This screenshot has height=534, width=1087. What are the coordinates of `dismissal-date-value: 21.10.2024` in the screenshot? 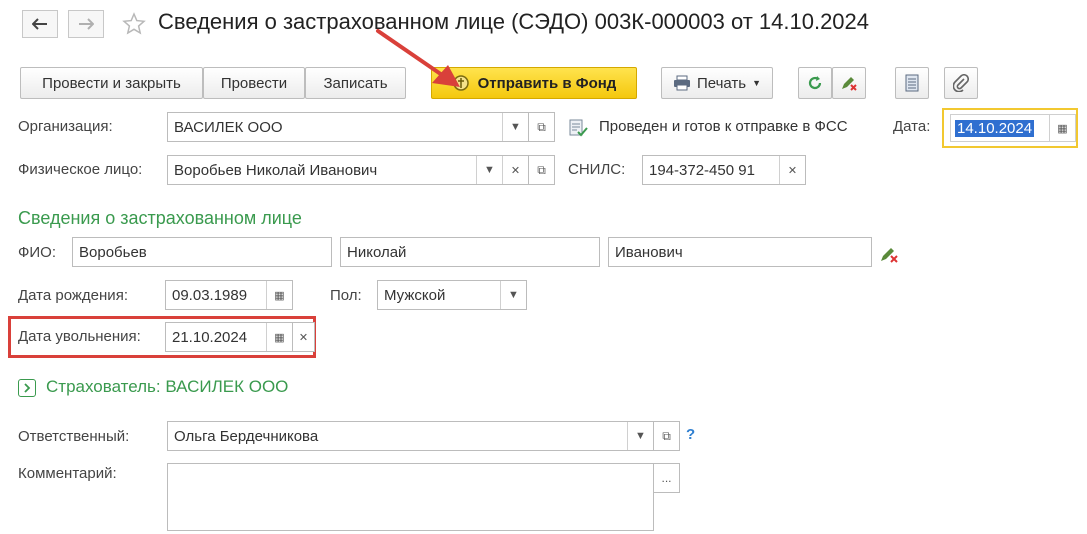 It's located at (210, 337).